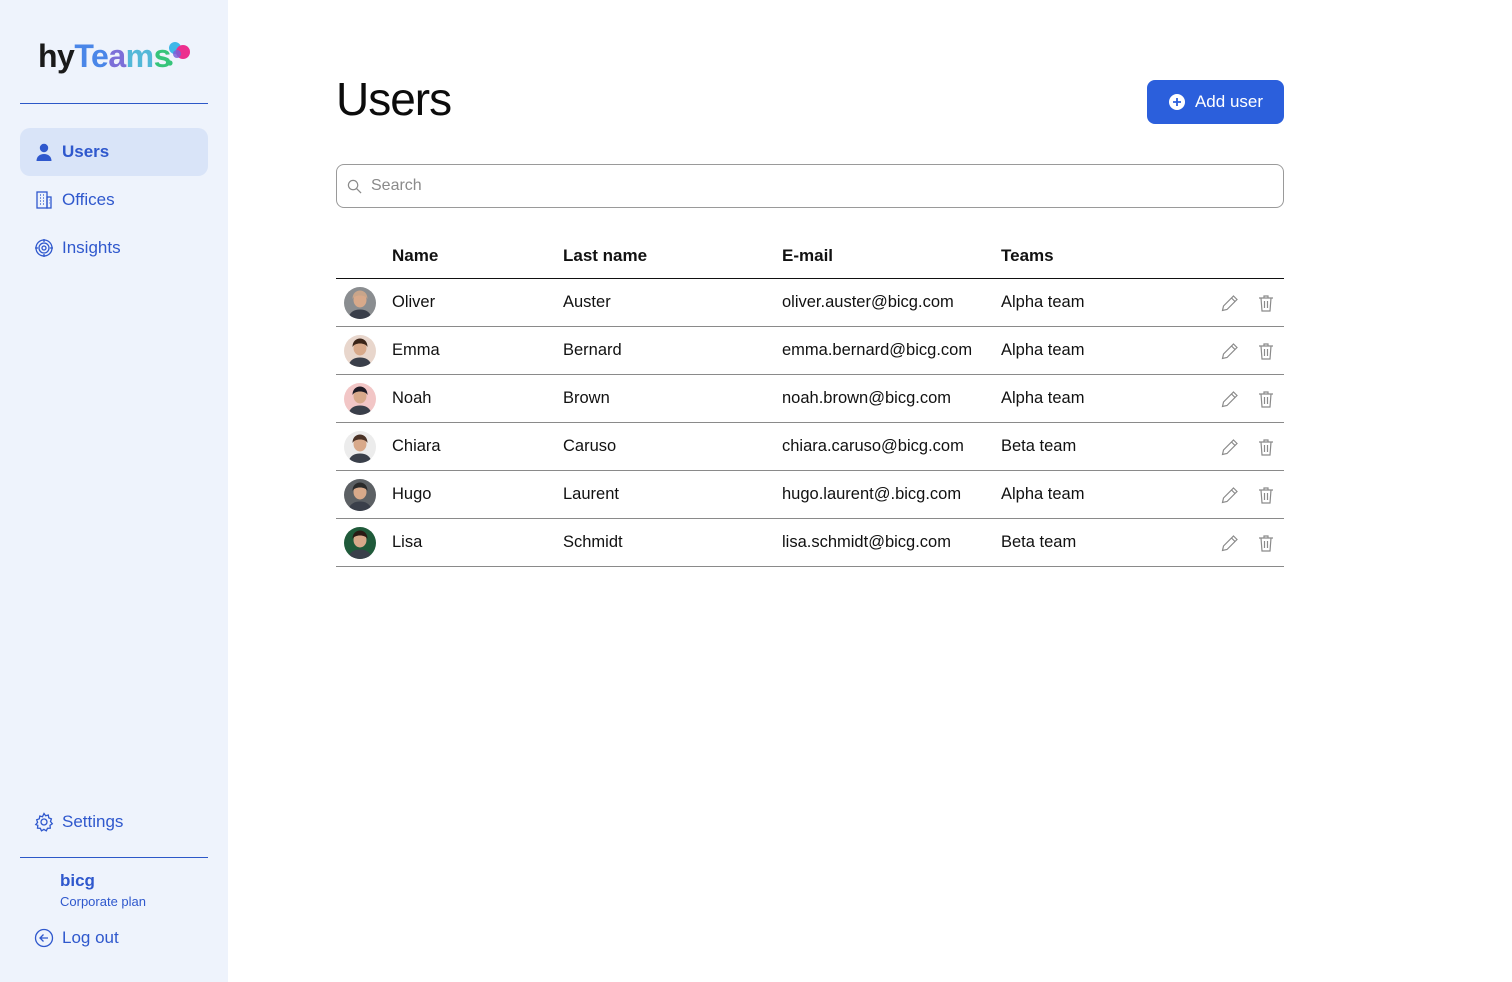 Image resolution: width=1512 pixels, height=982 pixels. I want to click on logout-button: Log out, so click(114, 938).